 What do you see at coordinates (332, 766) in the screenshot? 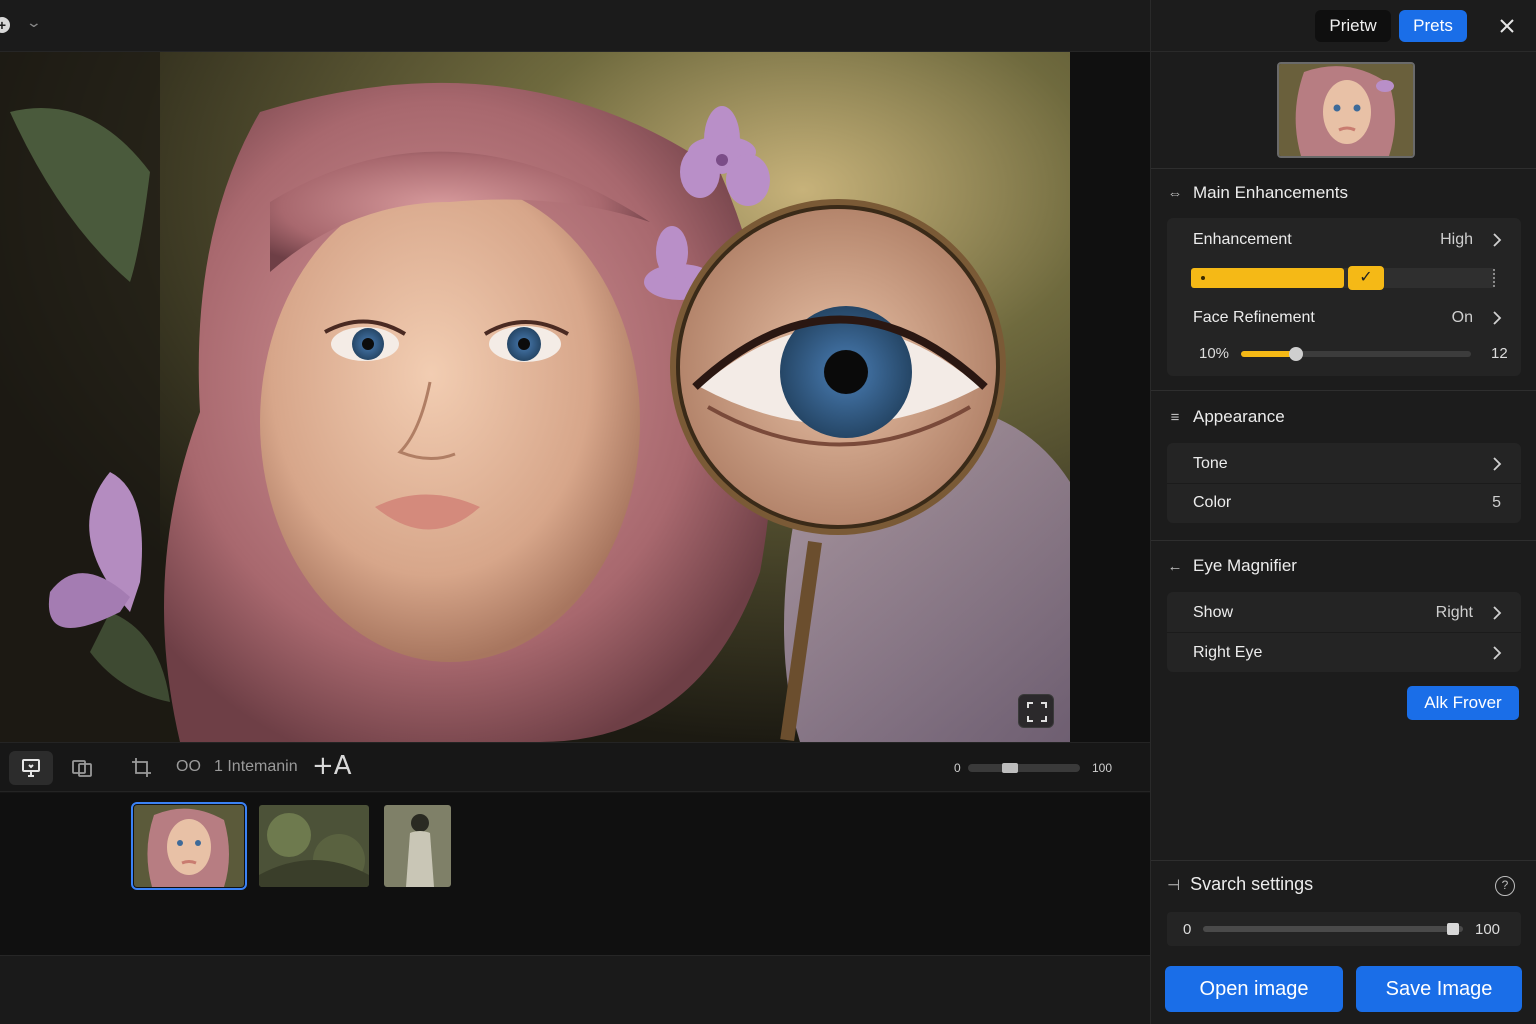
I see `text-tool-icon: +A` at bounding box center [332, 766].